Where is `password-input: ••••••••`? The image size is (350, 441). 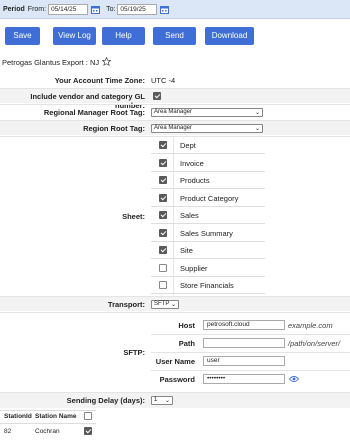
password-input: •••••••• is located at coordinates (244, 379).